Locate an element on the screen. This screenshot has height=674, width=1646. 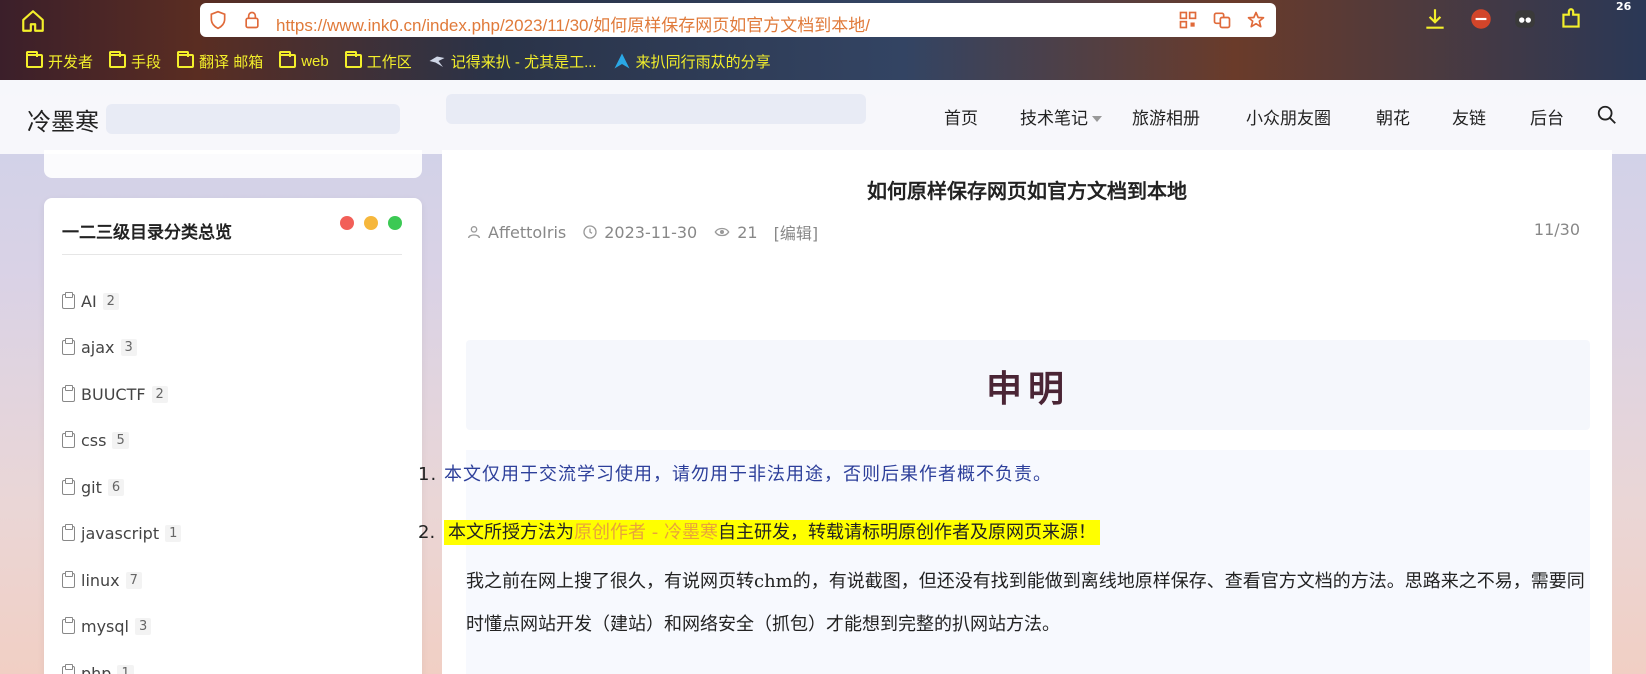
bookmark-folder-means: 手段 is located at coordinates (135, 61).